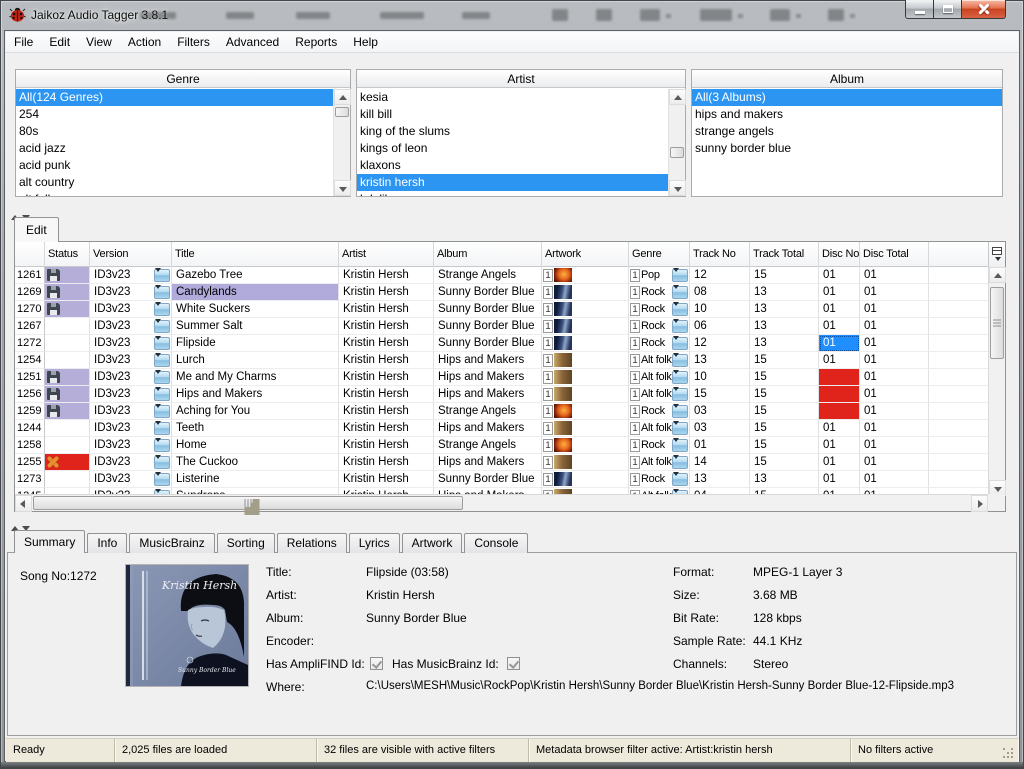 The width and height of the screenshot is (1024, 769). I want to click on list-item: kings of leon, so click(512, 148).